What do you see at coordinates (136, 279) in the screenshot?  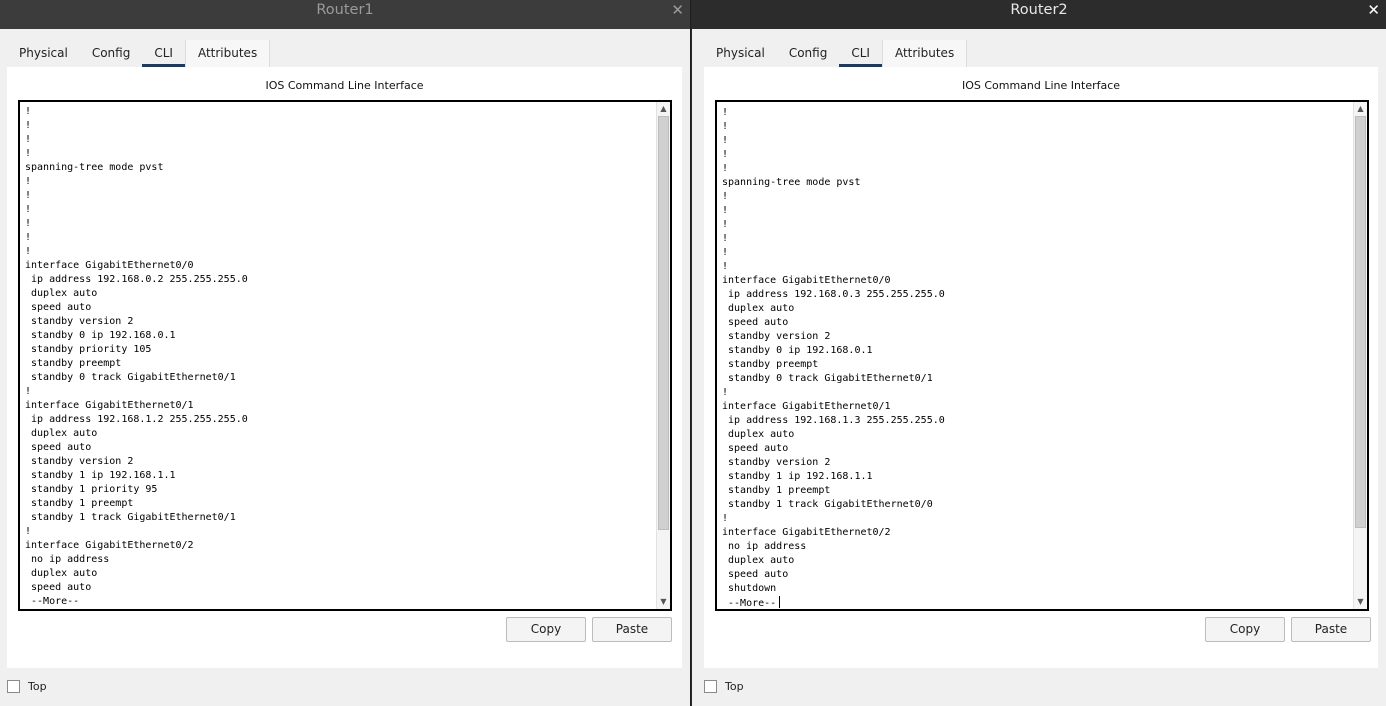 I see `terminal-line: ip address 192.168.0.2 255.255.255.0` at bounding box center [136, 279].